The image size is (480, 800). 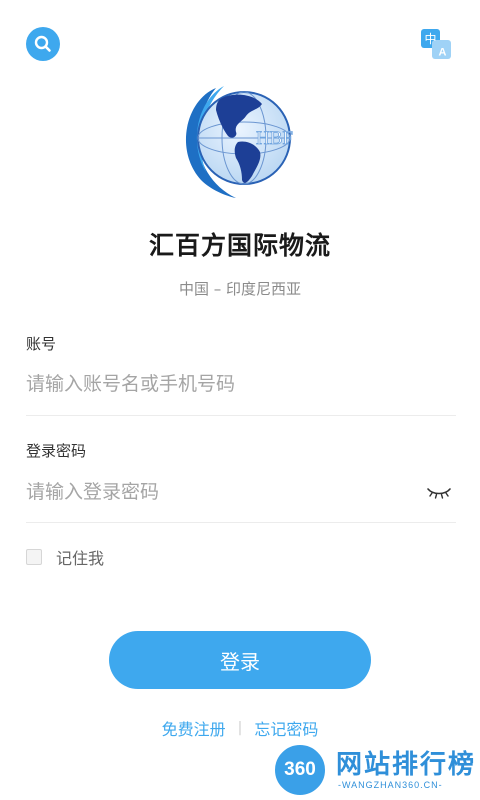 I want to click on search-button, so click(x=43, y=44).